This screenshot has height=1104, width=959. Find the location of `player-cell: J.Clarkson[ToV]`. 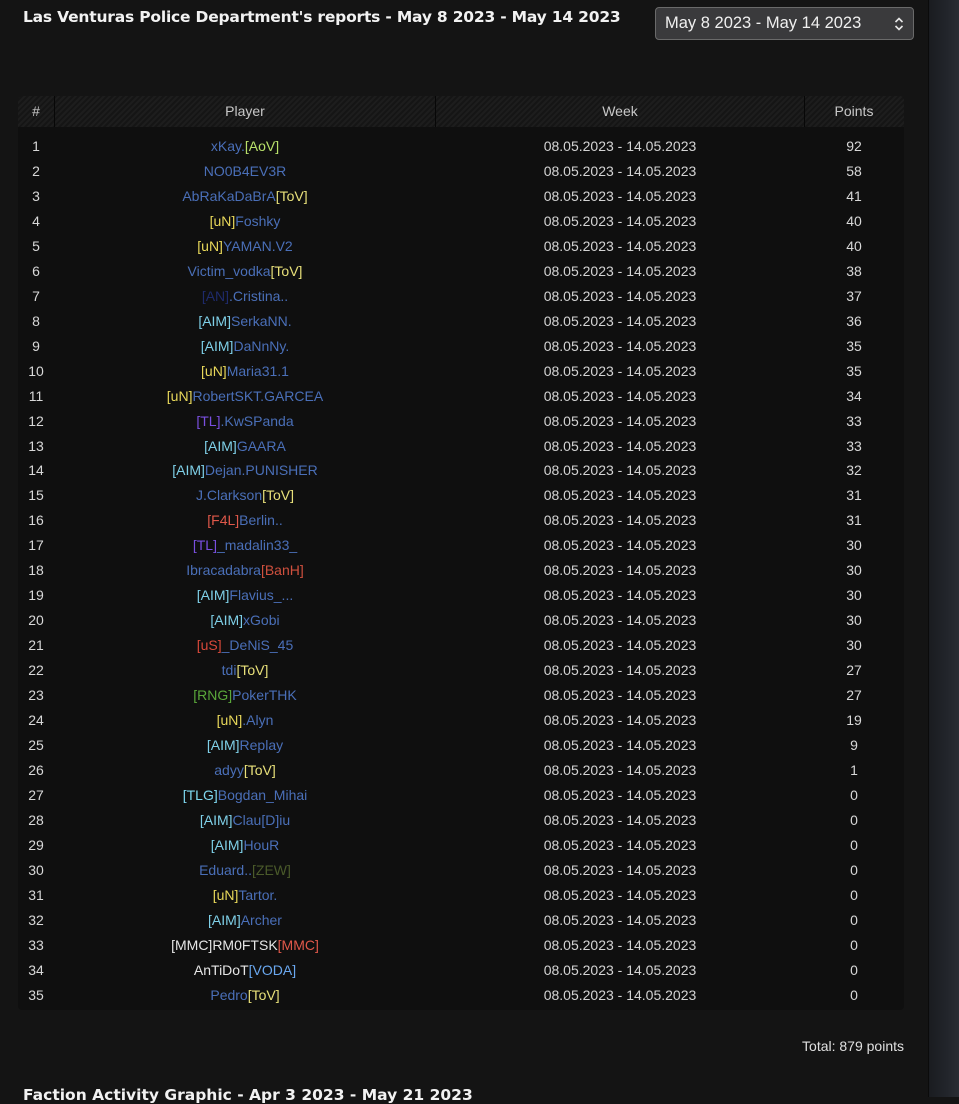

player-cell: J.Clarkson[ToV] is located at coordinates (245, 495).